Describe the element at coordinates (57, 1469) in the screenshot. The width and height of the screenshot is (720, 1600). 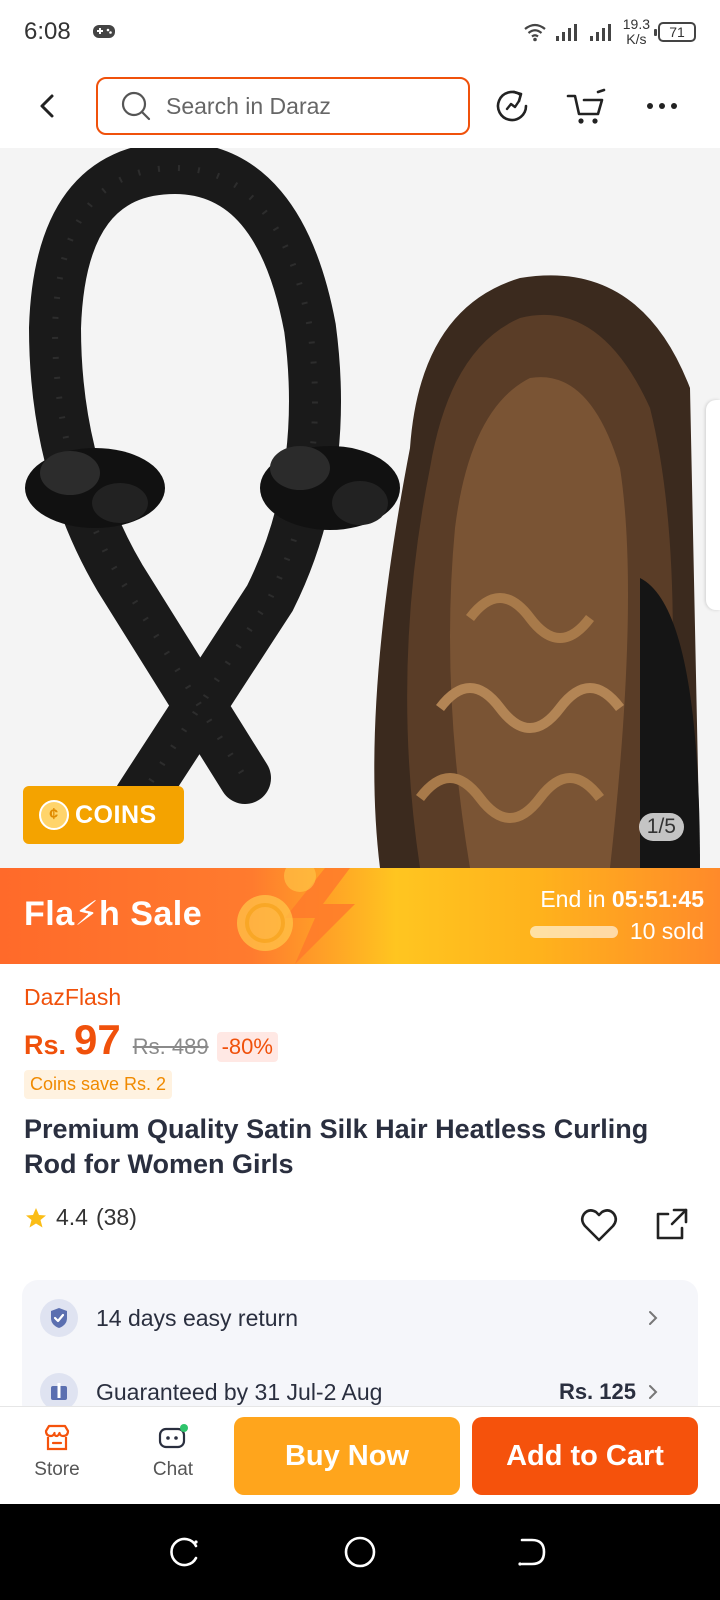
I see `store-label: Store` at that location.